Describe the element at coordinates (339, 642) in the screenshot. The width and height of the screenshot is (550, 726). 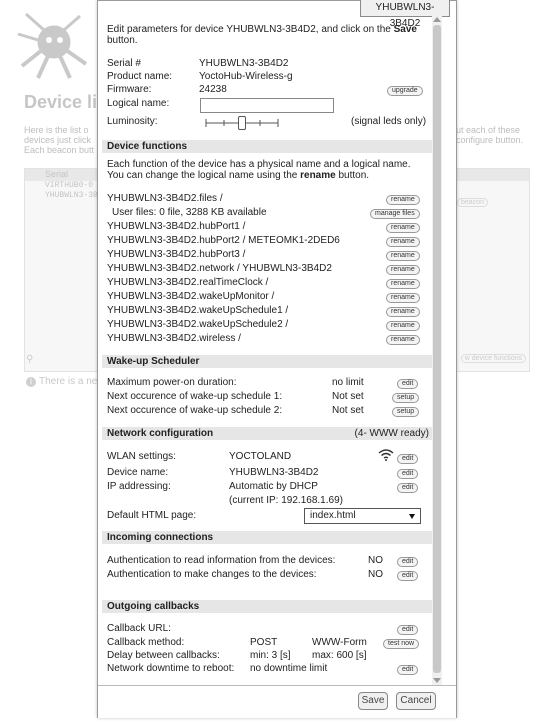
I see `callback-format-value: WWW-Form` at that location.